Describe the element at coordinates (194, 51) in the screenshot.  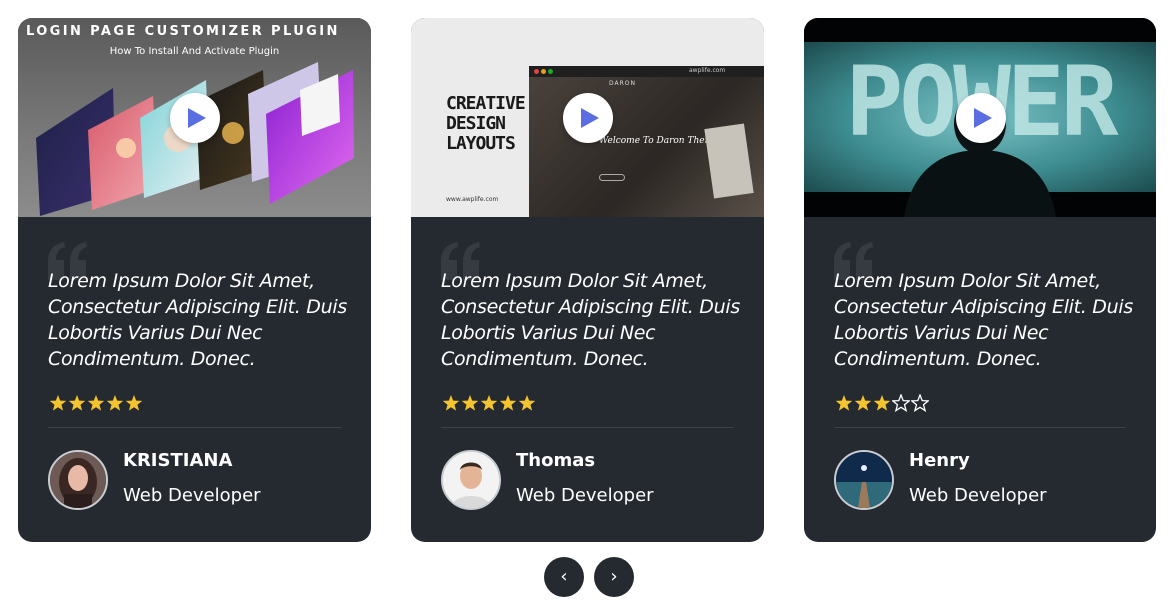
I see `thumbnail-subtitle: How To Install And Activate Plugin` at that location.